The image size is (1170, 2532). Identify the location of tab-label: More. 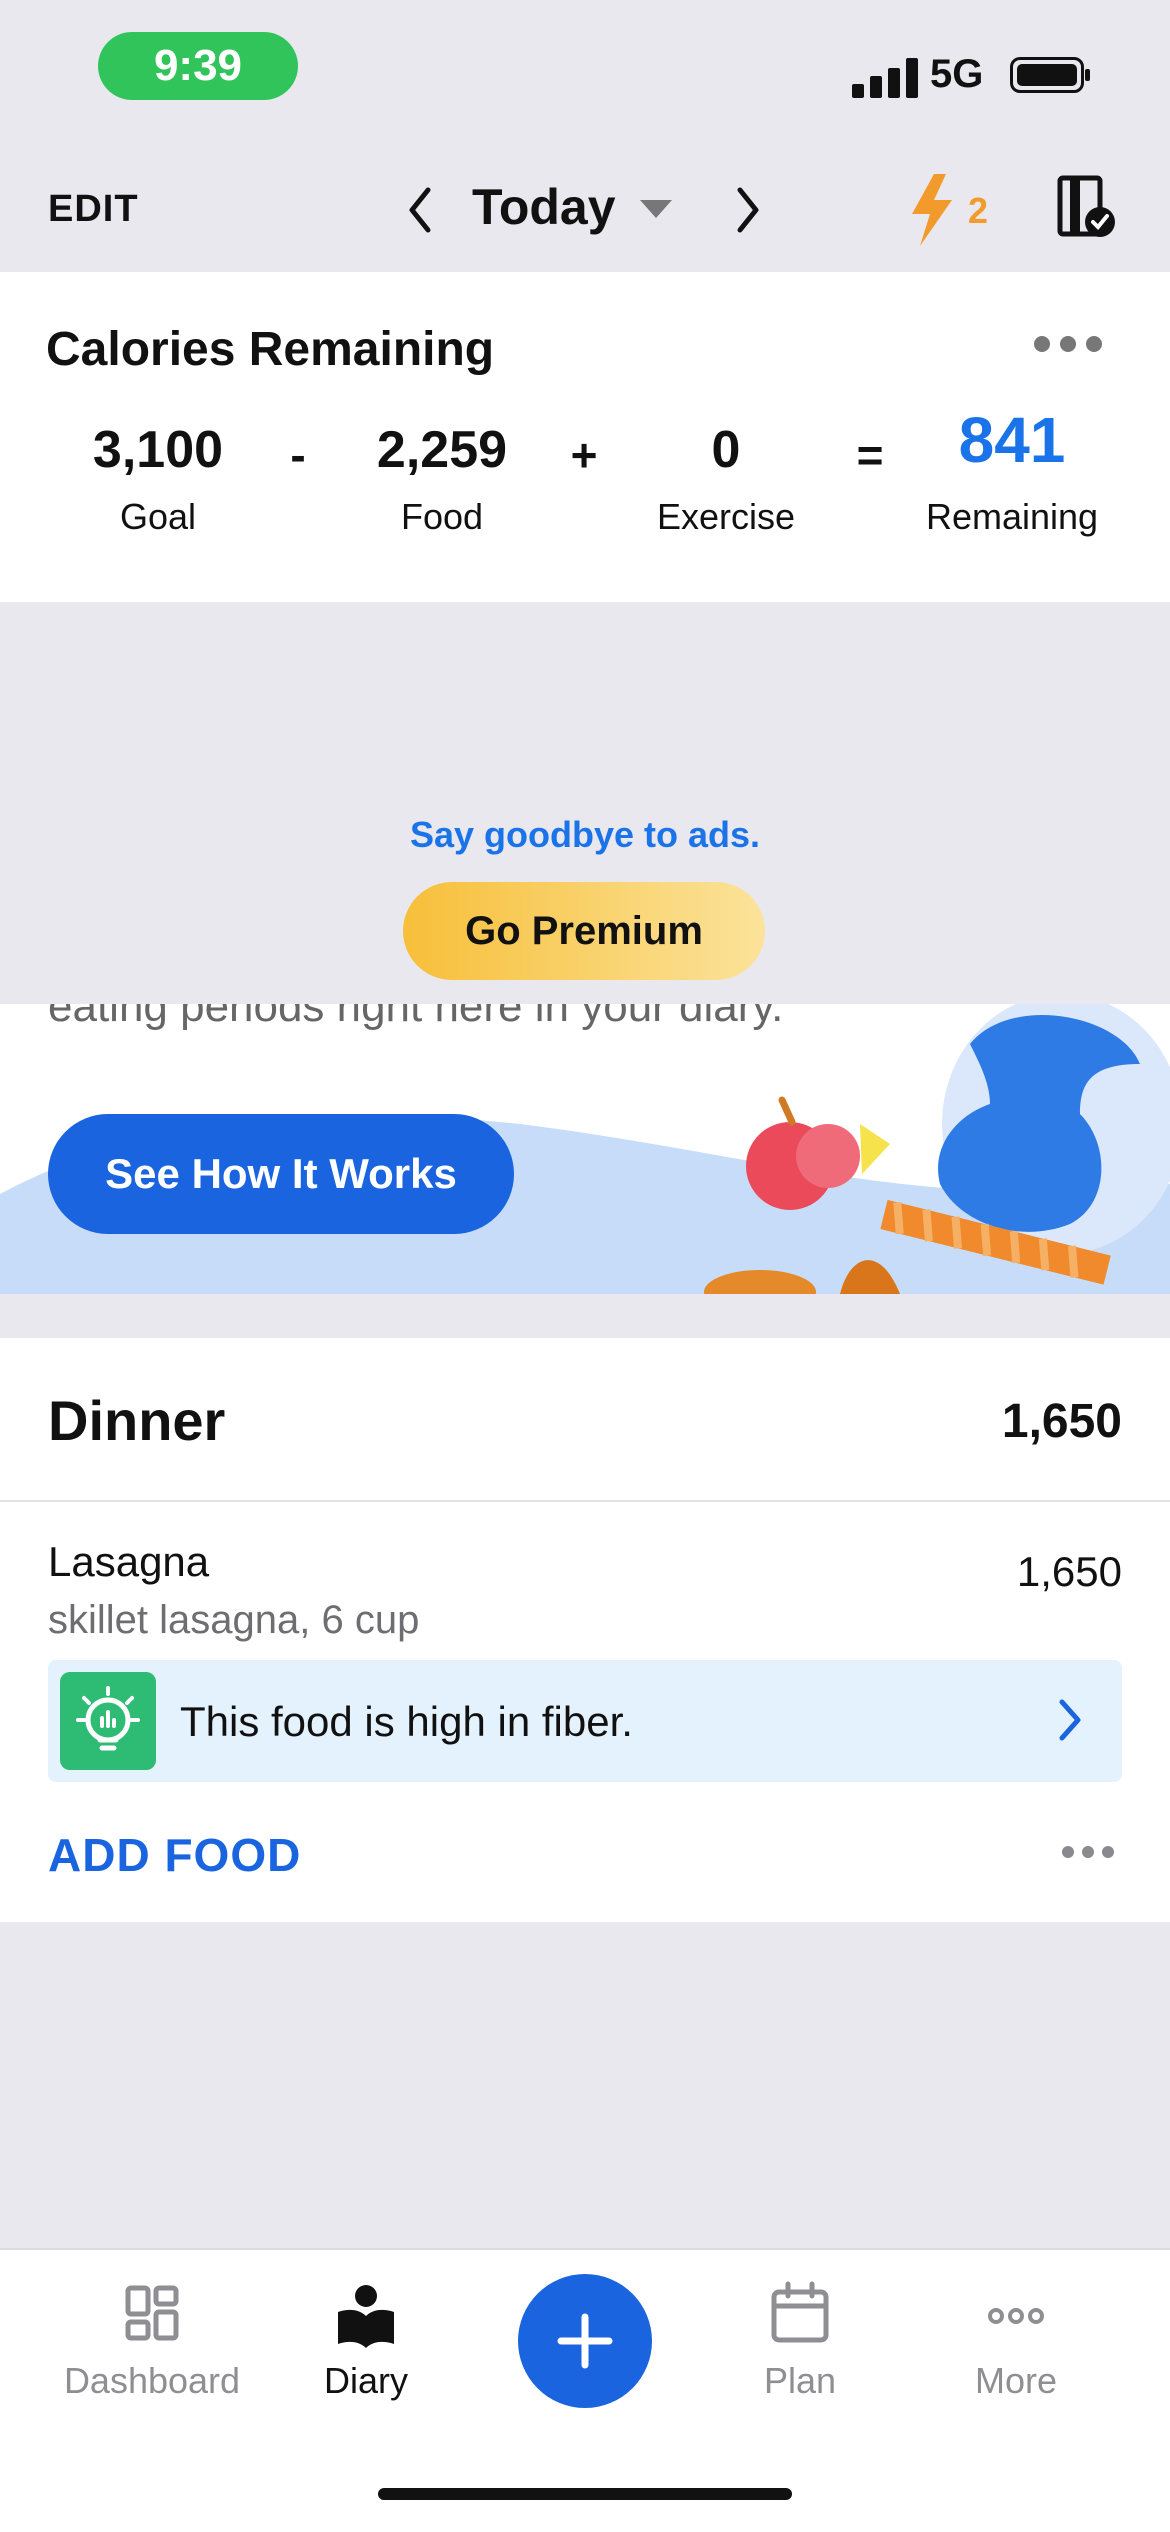
(1016, 2380).